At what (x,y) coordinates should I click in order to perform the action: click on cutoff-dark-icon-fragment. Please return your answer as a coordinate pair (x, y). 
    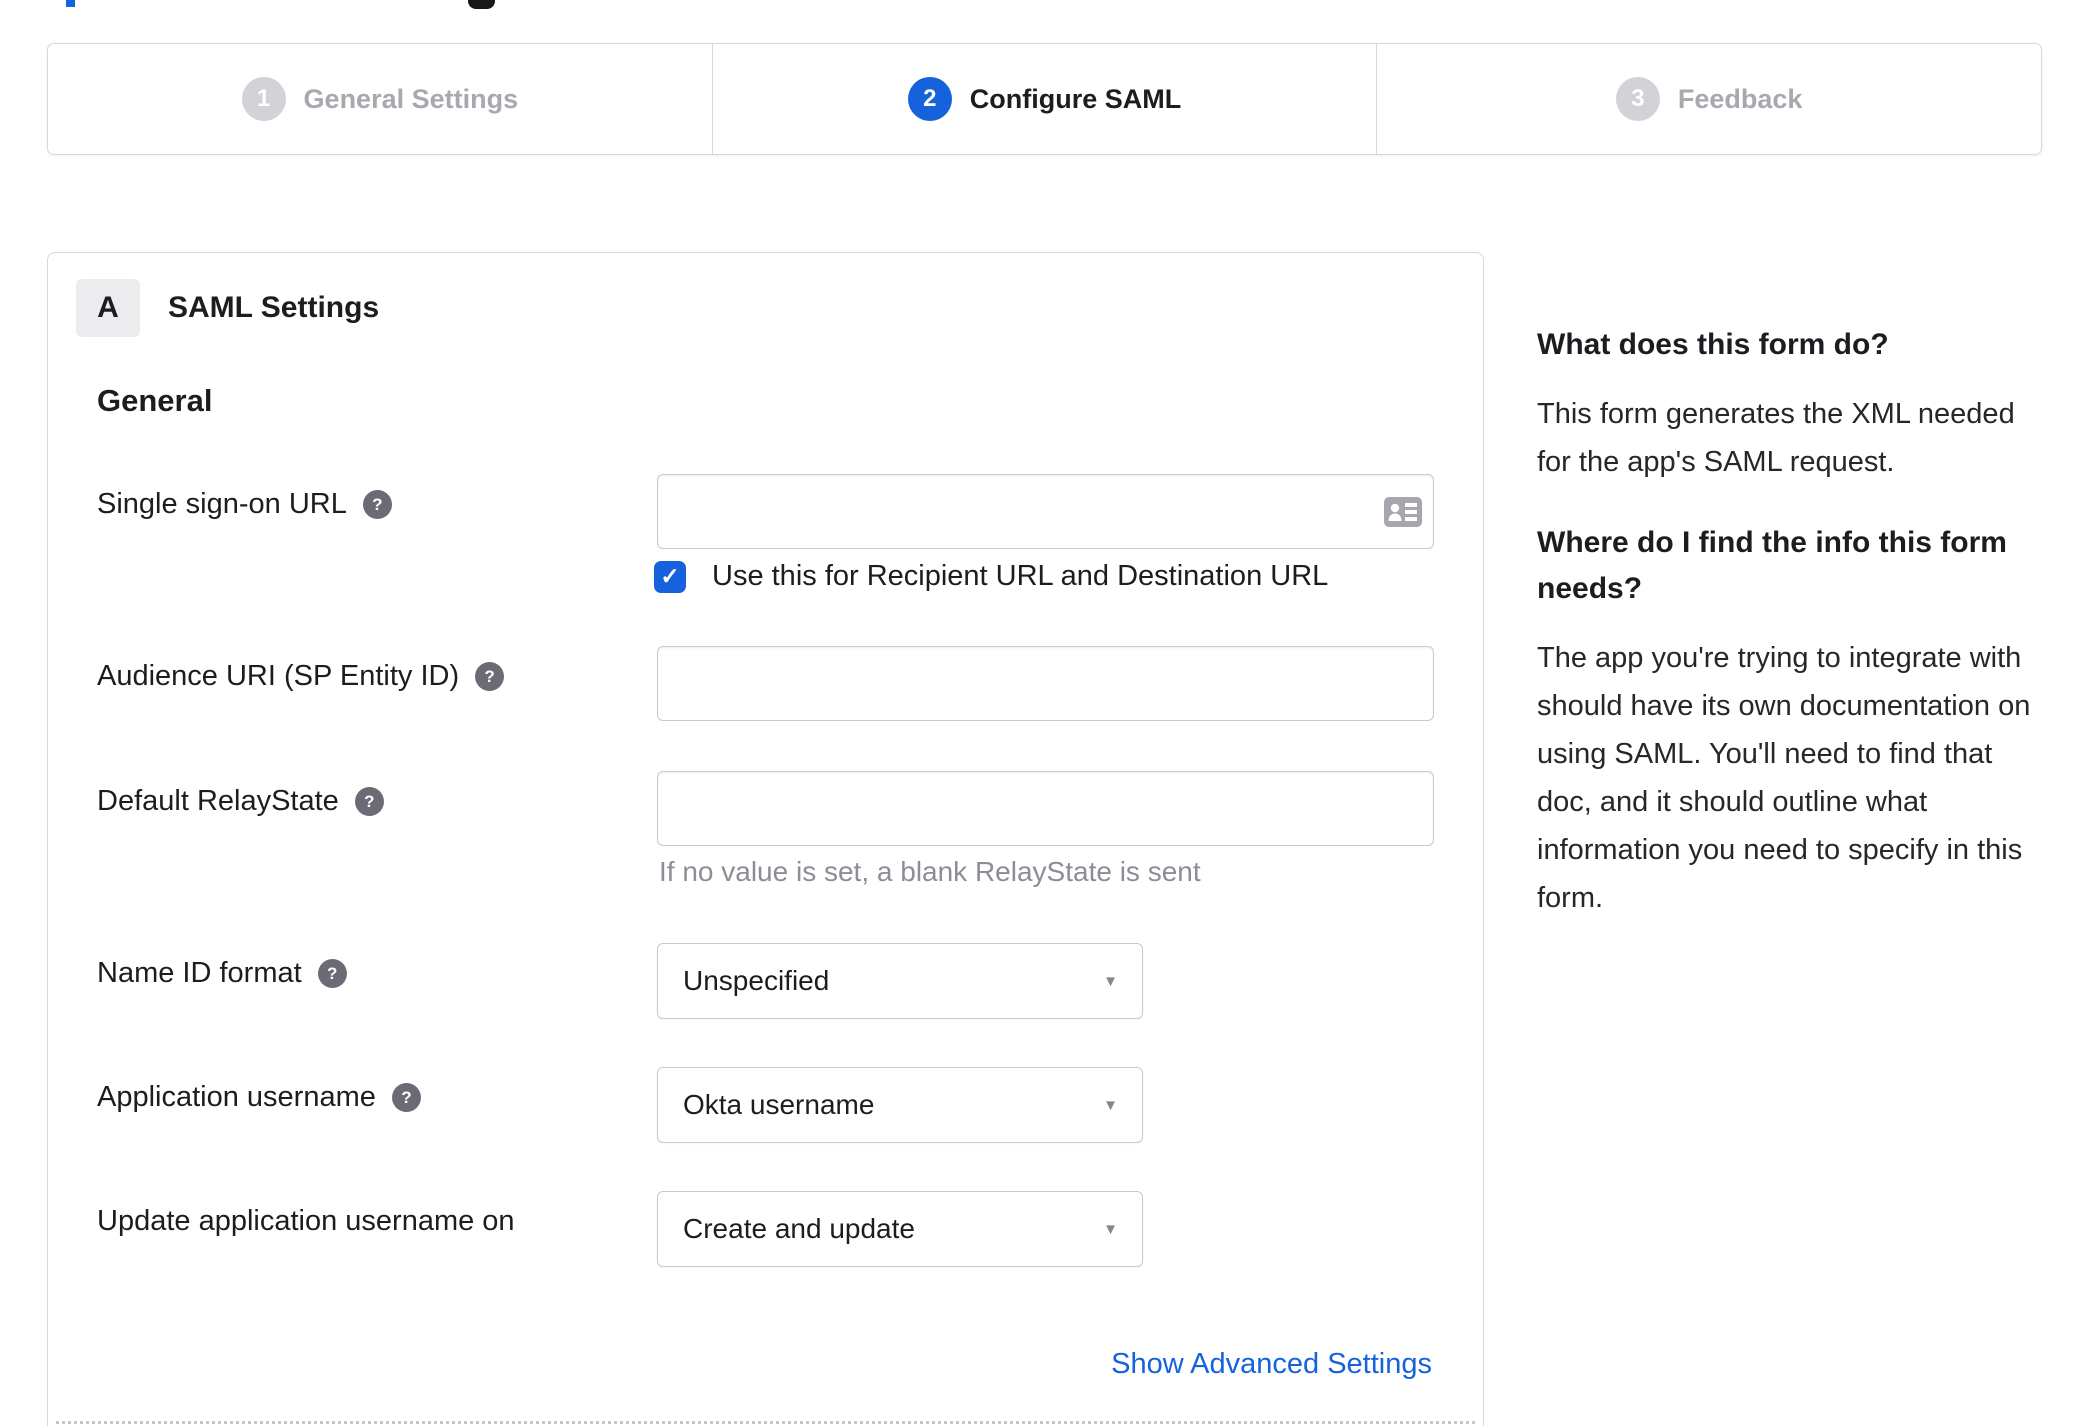
    Looking at the image, I should click on (481, 4).